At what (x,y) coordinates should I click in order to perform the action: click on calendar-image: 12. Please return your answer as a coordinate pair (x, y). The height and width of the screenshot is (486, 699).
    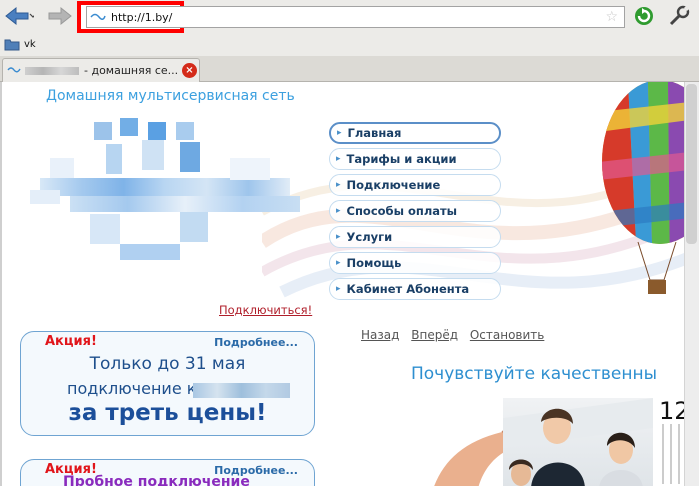
    Looking at the image, I should click on (670, 441).